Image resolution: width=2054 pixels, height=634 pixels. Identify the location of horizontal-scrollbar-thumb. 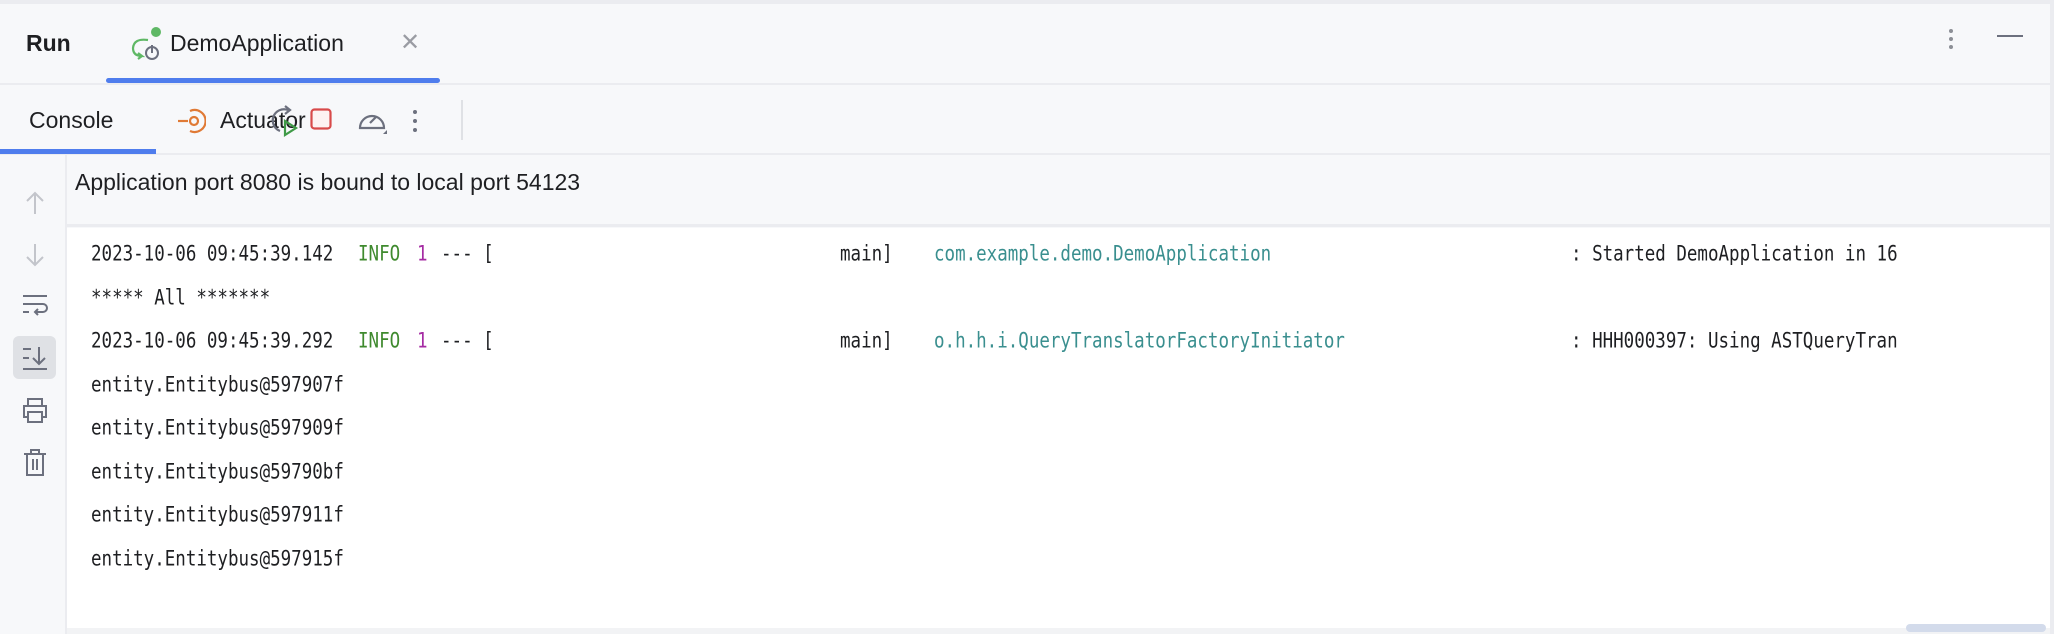
(1976, 628).